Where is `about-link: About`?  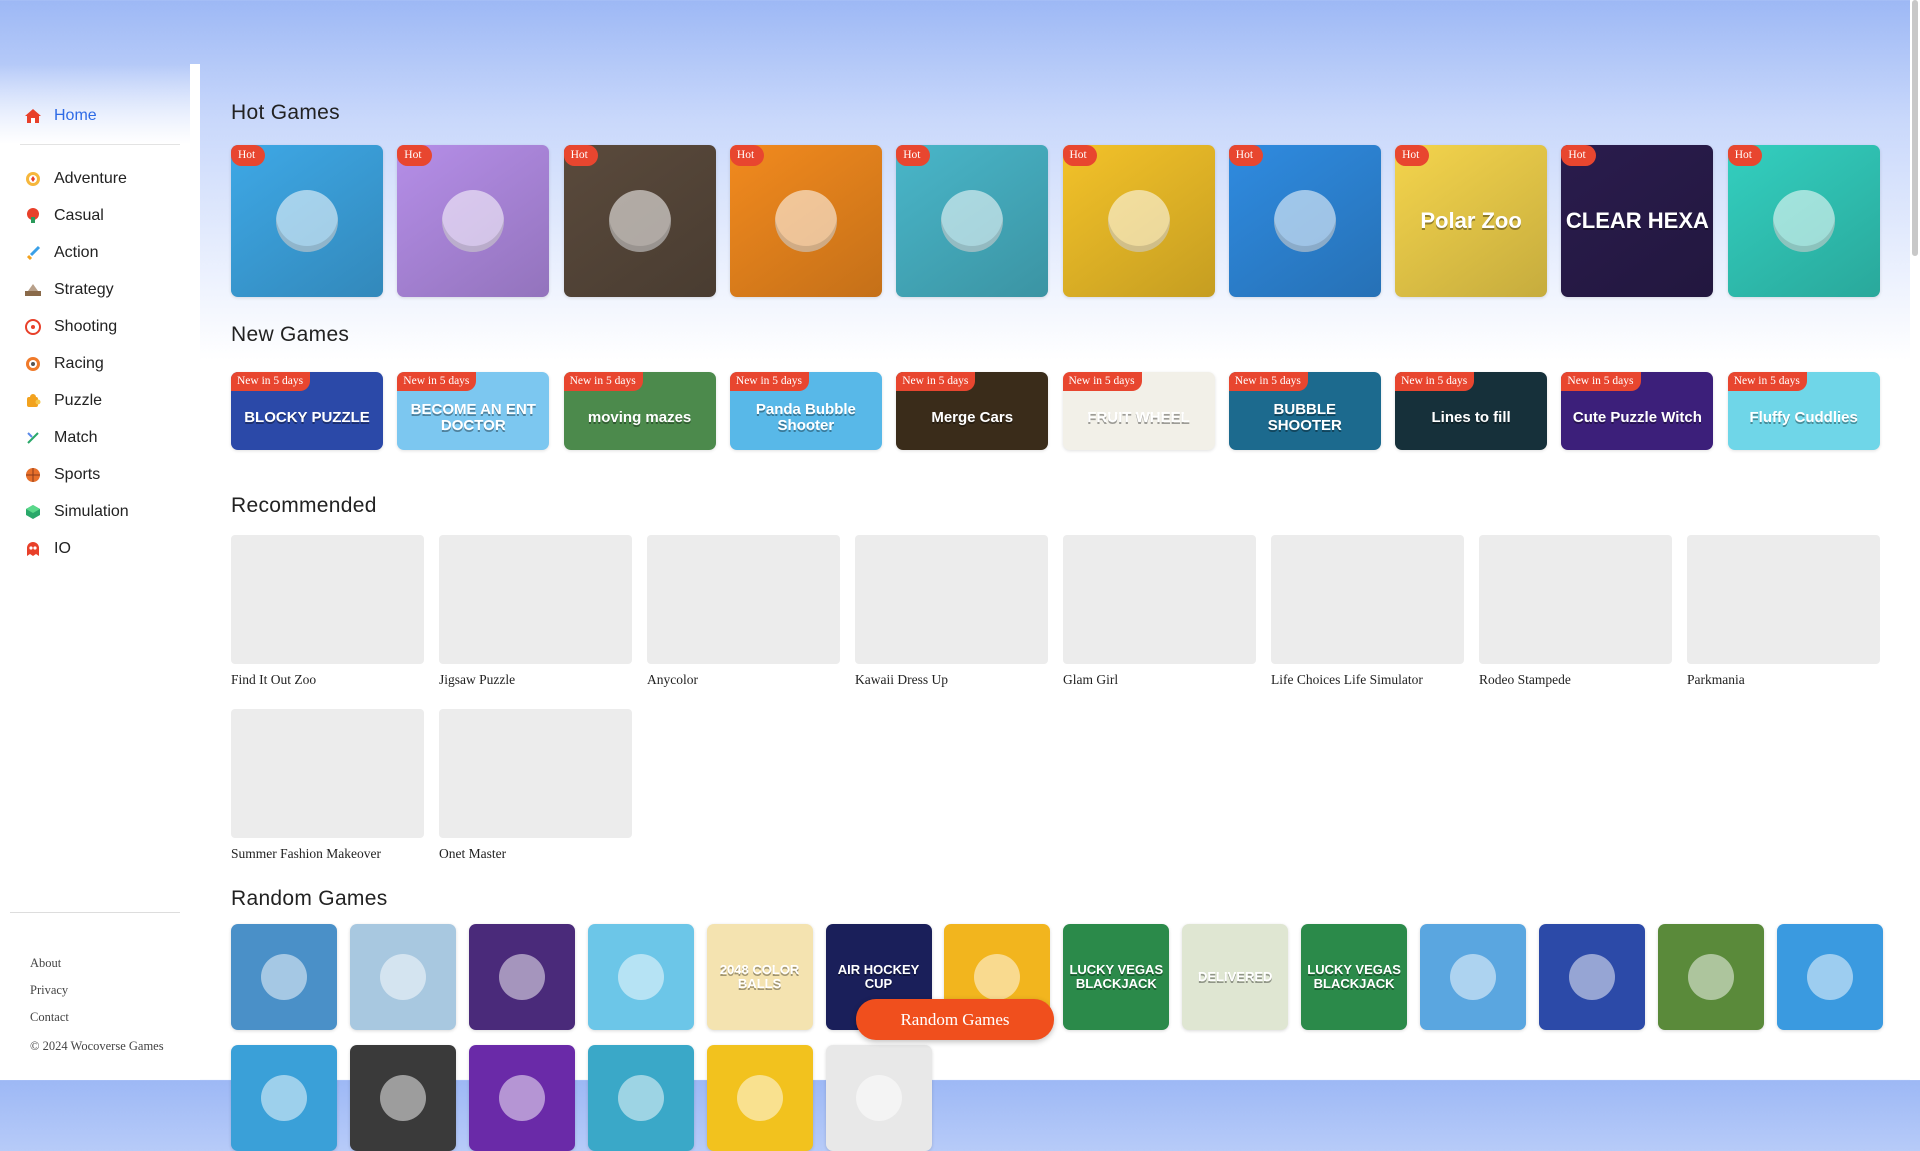
about-link: About is located at coordinates (45, 963).